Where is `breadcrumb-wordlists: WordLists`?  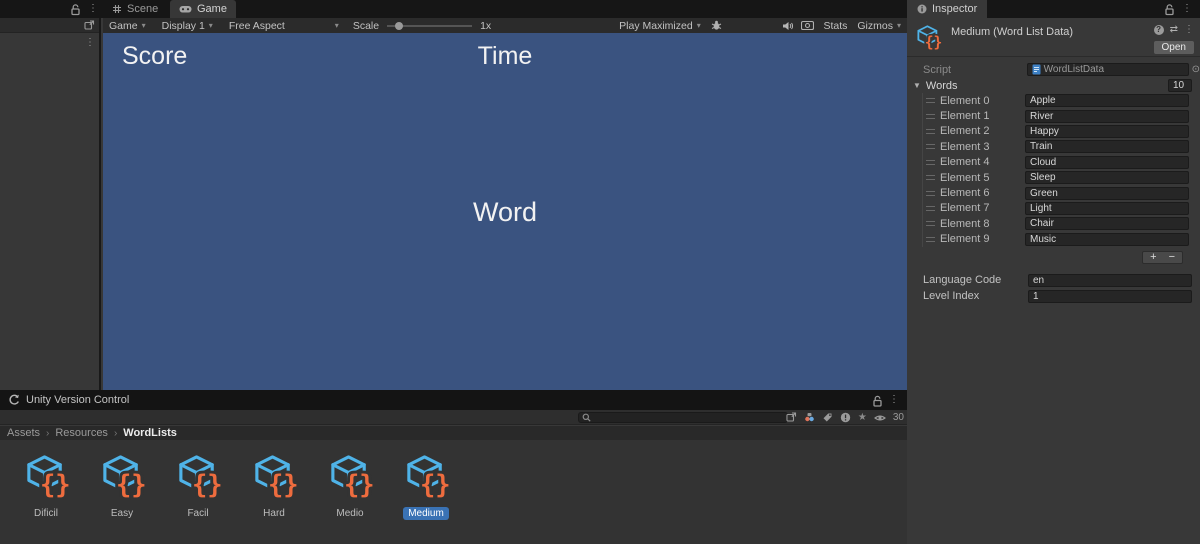 breadcrumb-wordlists: WordLists is located at coordinates (150, 433).